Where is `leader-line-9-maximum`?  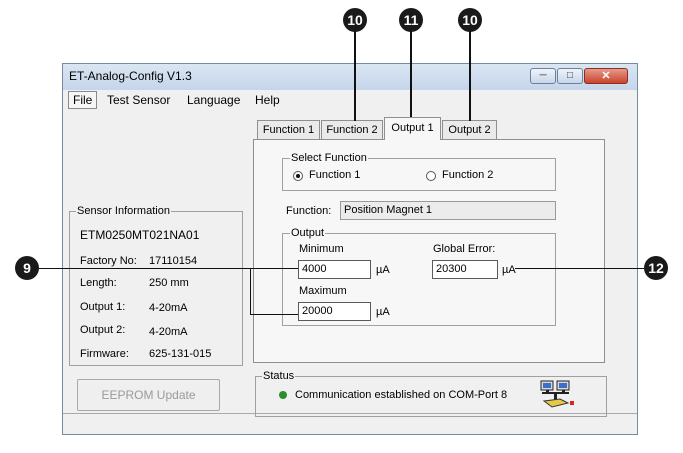
leader-line-9-maximum is located at coordinates (274, 314).